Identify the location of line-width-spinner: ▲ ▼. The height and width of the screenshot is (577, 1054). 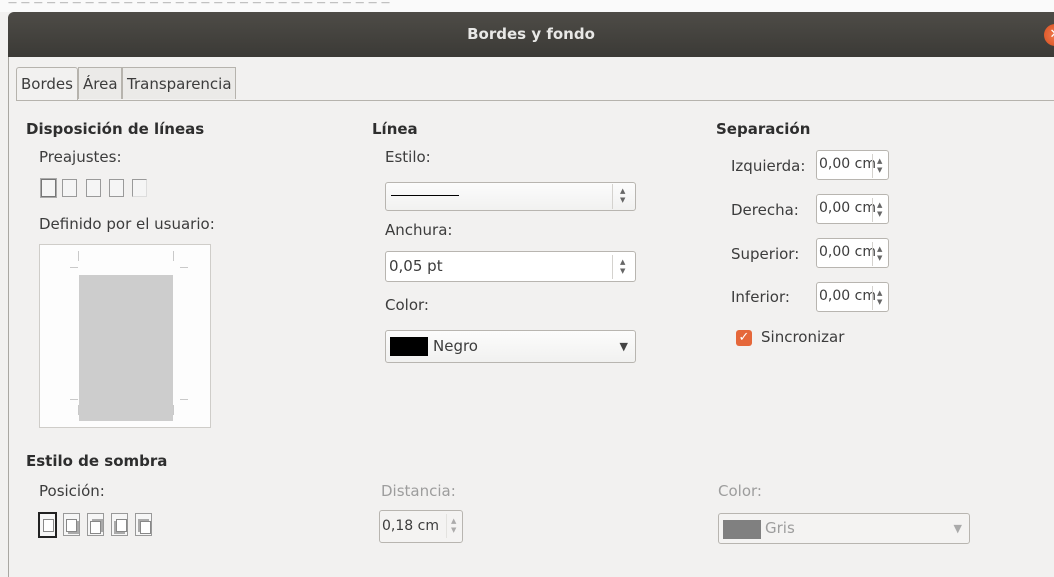
(622, 267).